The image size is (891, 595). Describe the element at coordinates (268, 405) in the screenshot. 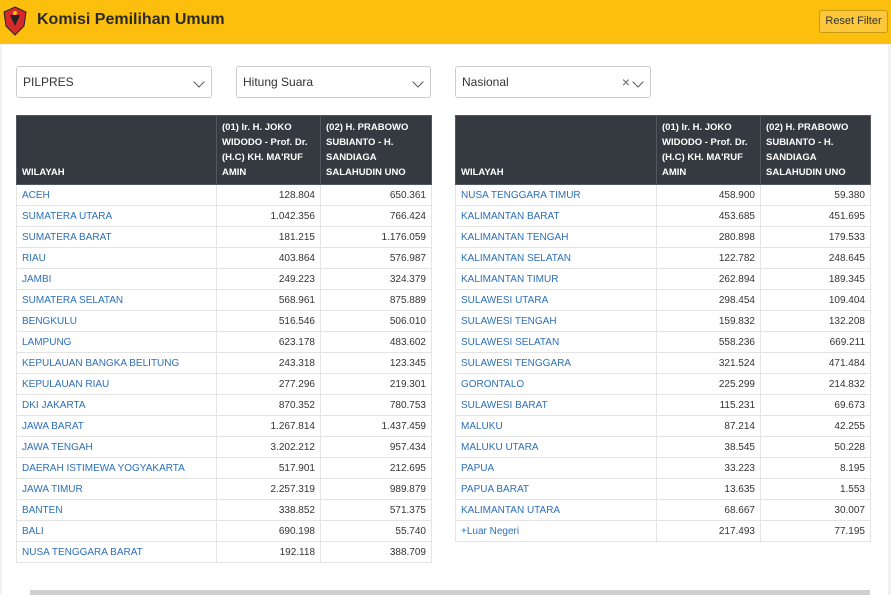

I see `votes-01-cell: 870.352` at that location.